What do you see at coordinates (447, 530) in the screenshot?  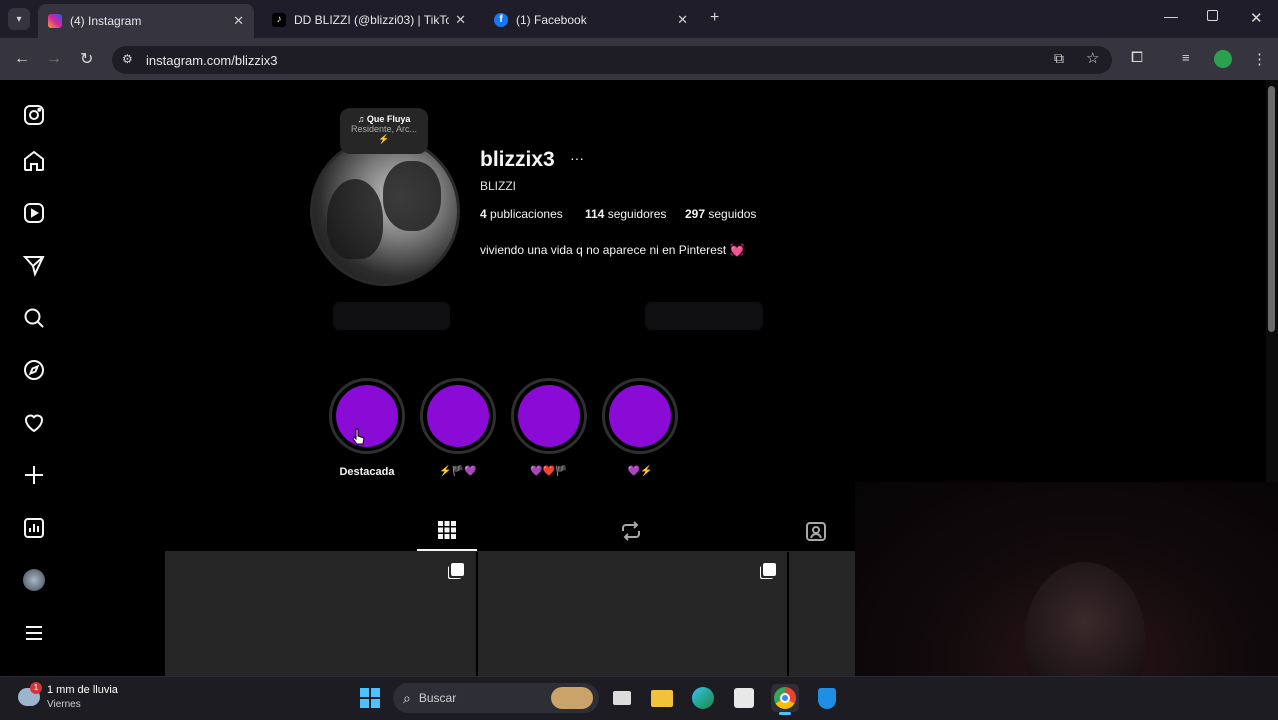 I see `posts-grid-tab-icon` at bounding box center [447, 530].